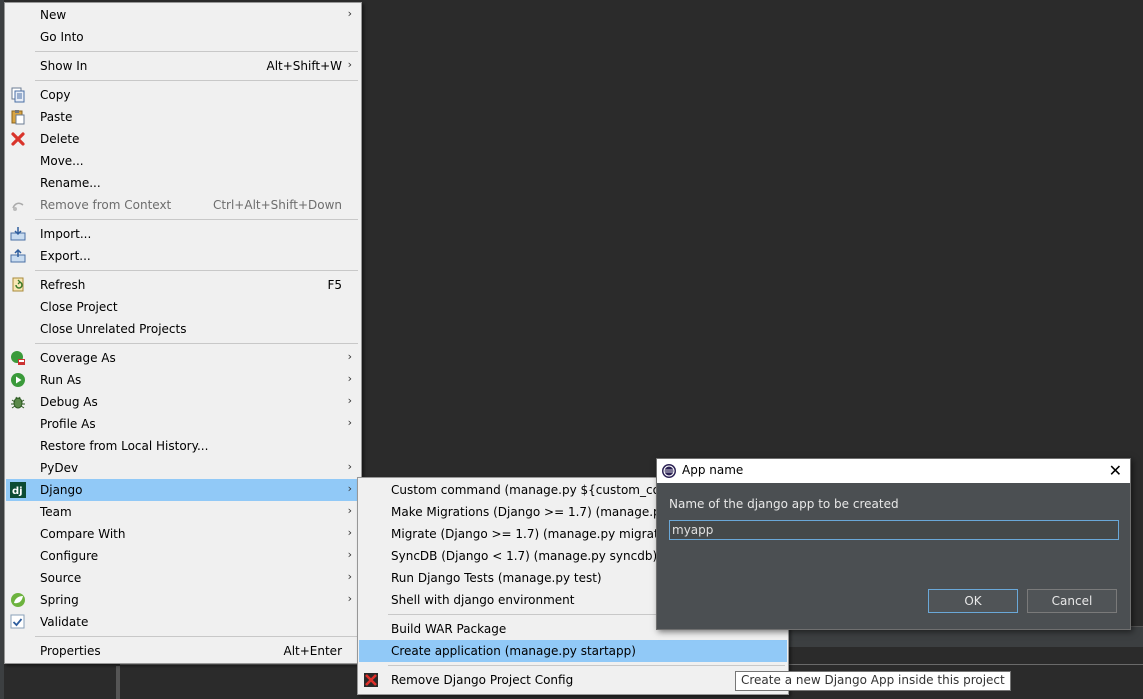  What do you see at coordinates (18, 284) in the screenshot?
I see `refresh-icon` at bounding box center [18, 284].